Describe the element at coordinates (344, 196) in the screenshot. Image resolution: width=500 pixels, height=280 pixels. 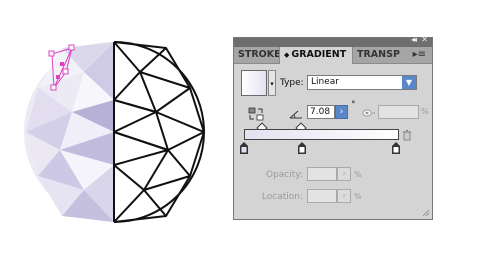
I see `location-dropdown-button: ›` at that location.